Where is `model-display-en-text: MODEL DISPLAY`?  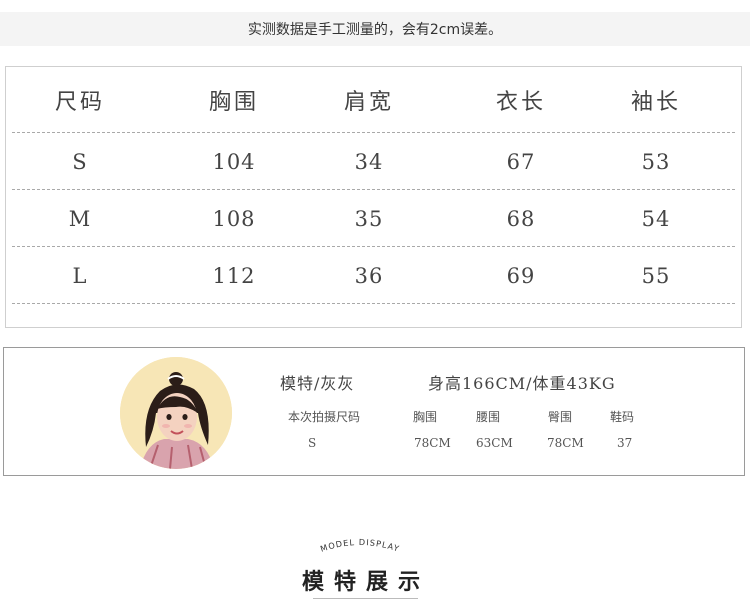
model-display-en-text: MODEL DISPLAY is located at coordinates (360, 545).